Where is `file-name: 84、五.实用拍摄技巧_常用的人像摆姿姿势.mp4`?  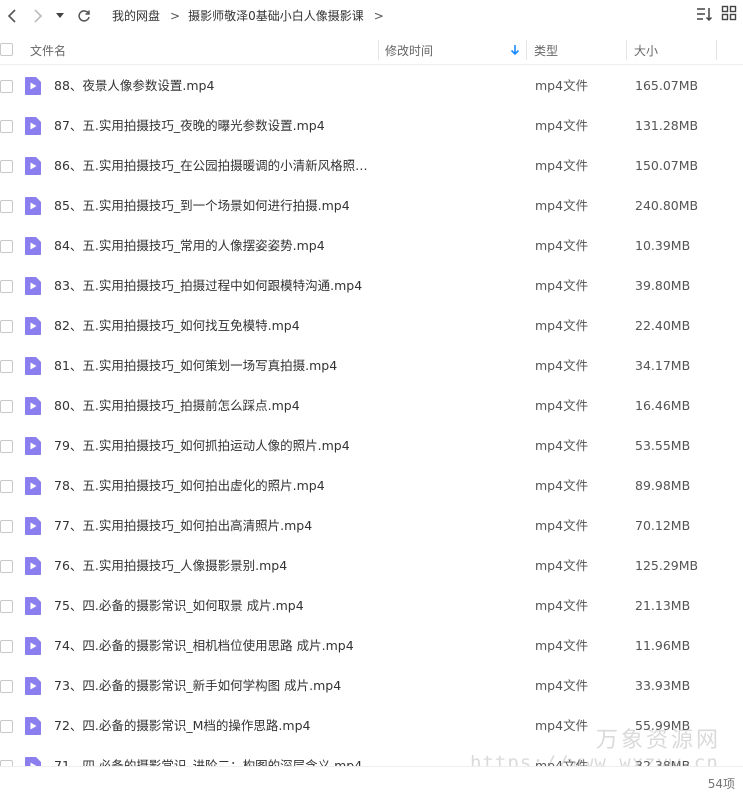 file-name: 84、五.实用拍摄技巧_常用的人像摆姿姿势.mp4 is located at coordinates (214, 246).